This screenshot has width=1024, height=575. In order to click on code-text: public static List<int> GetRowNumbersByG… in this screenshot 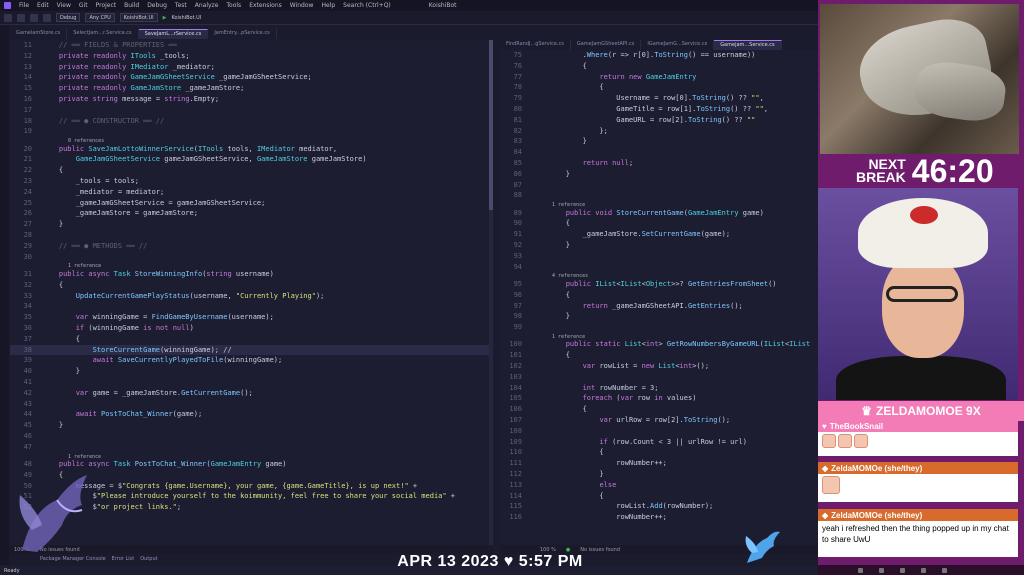, I will do `click(671, 344)`.